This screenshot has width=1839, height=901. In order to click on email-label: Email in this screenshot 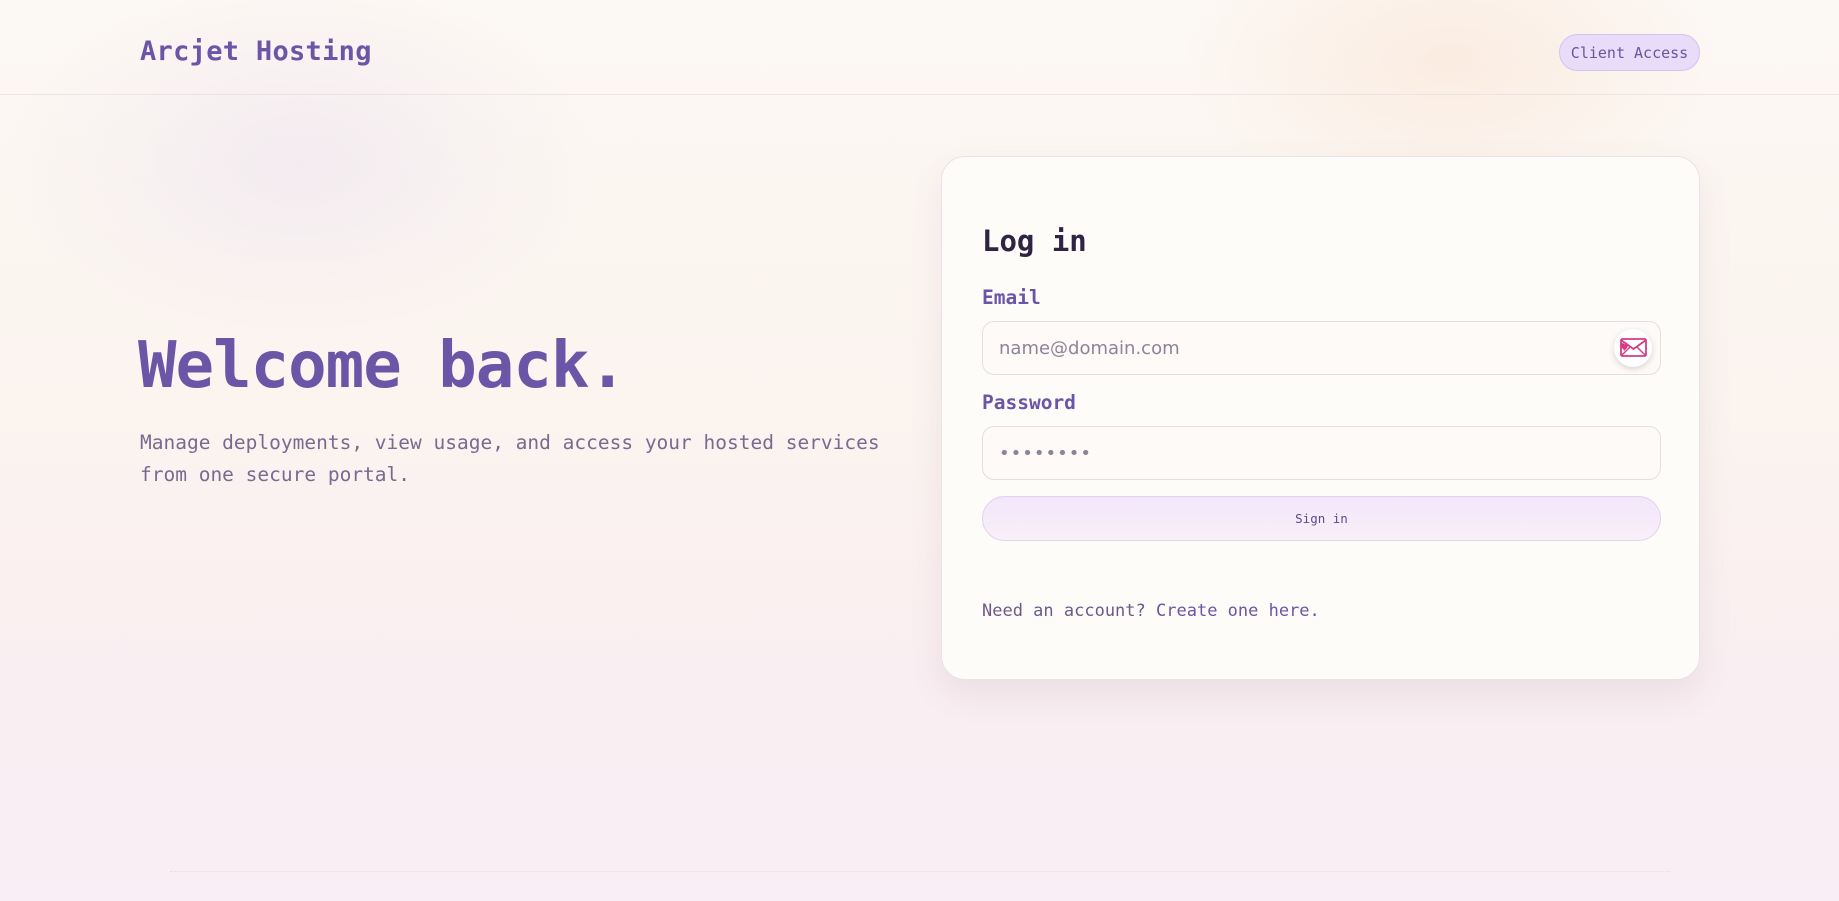, I will do `click(1011, 297)`.